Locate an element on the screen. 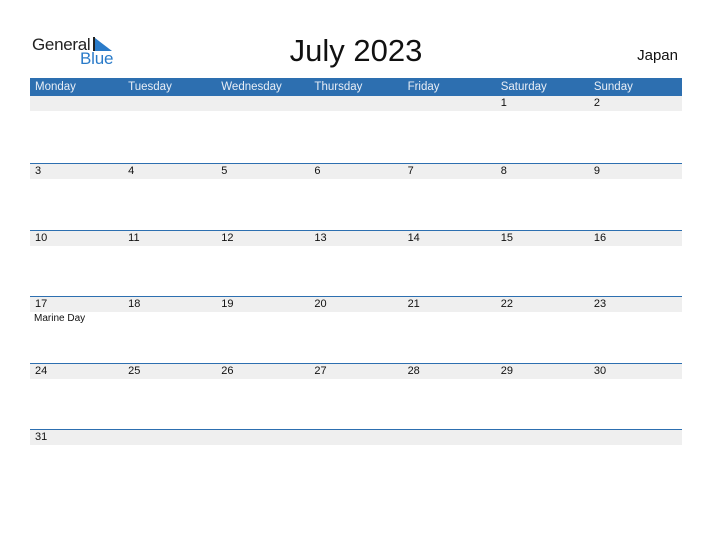 The width and height of the screenshot is (712, 550). day-cell: 3 is located at coordinates (77, 197).